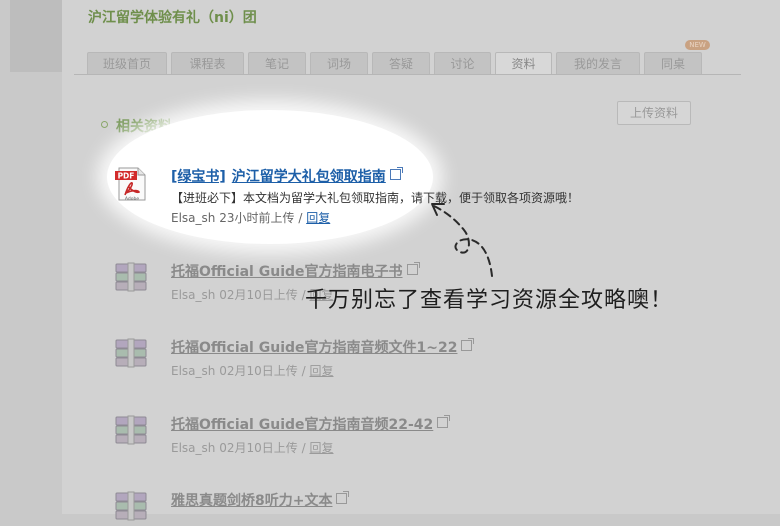  I want to click on resource-name: 雅思真题剑桥8听力+文本, so click(252, 501).